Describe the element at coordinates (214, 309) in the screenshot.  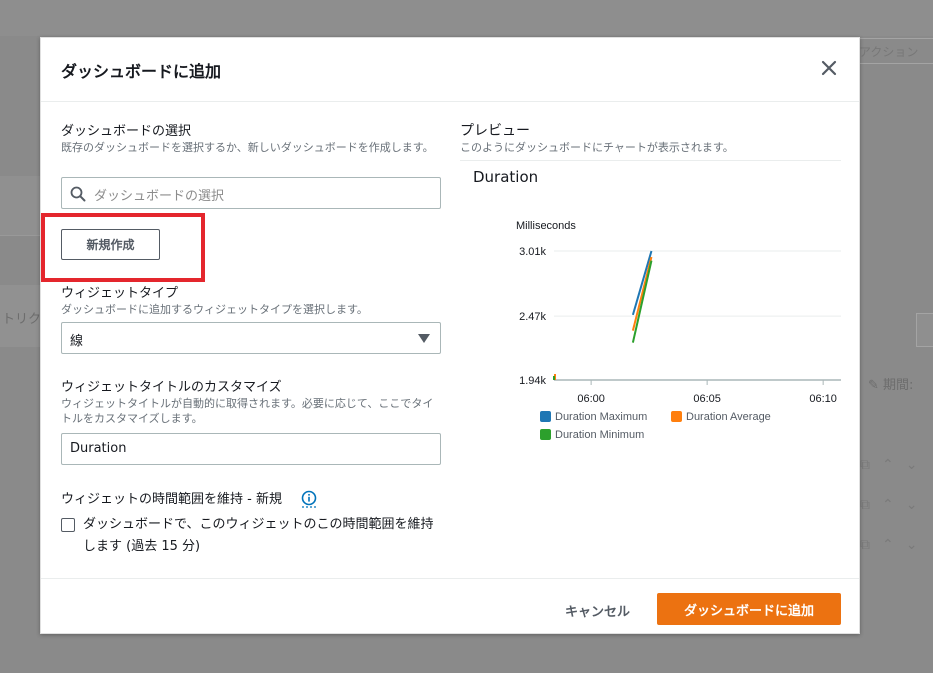
I see `widget-type-description: ダッシュボードに追加するウィジェットタイプを選択します。` at that location.